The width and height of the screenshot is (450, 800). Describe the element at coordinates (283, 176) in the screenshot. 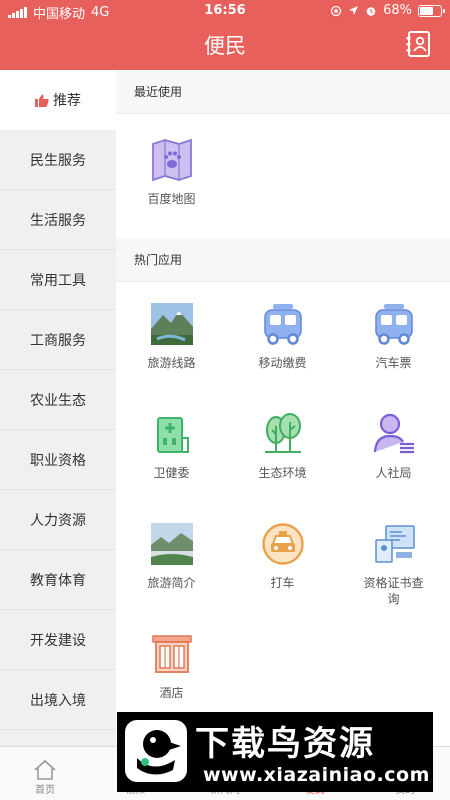

I see `recent-apps-grid: 百度地图` at that location.